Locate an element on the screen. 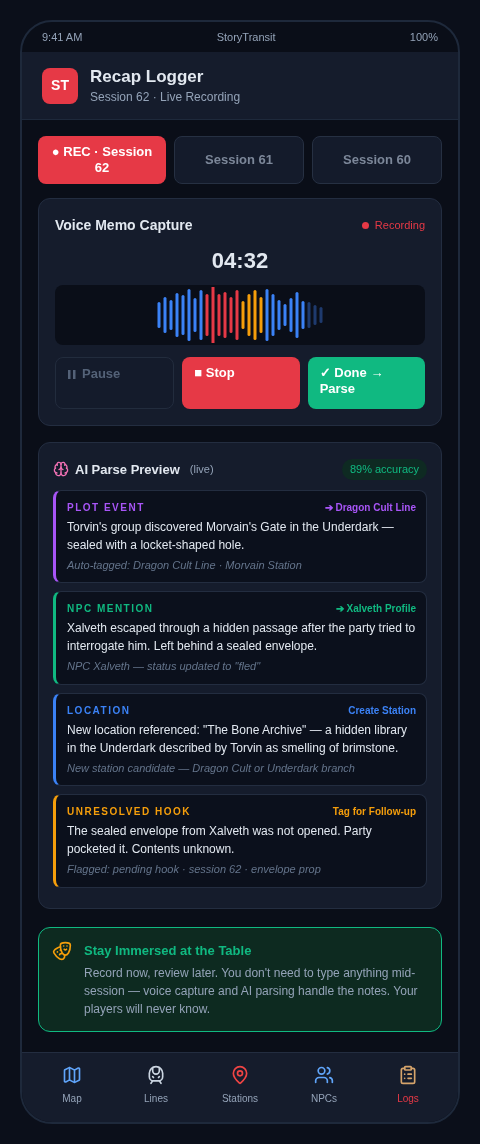 This screenshot has height=1144, width=480. page-title: Recap Logger is located at coordinates (147, 76).